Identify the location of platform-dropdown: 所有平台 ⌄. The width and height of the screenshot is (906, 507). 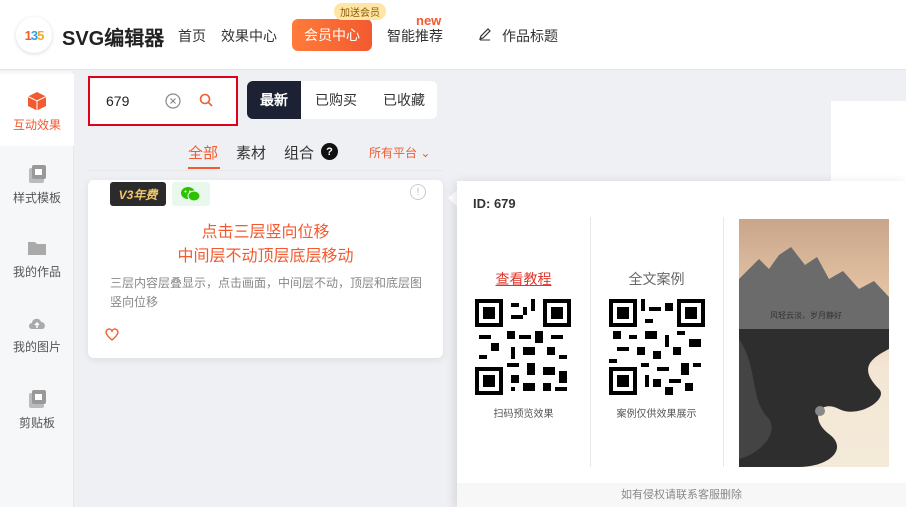
(399, 152).